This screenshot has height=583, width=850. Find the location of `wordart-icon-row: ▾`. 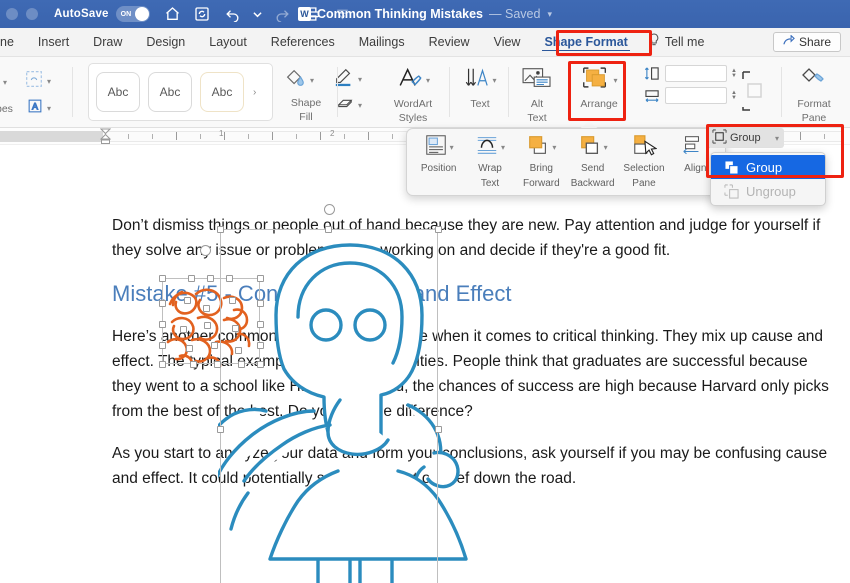

wordart-icon-row: ▾ is located at coordinates (413, 80).